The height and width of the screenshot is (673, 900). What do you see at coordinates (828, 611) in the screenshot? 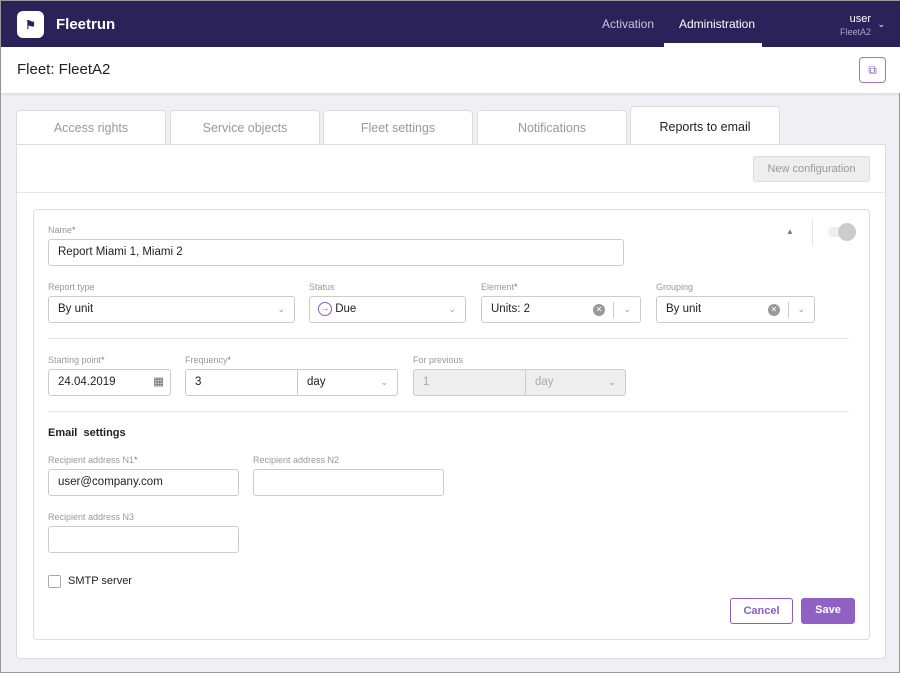
I see `save-button: Save` at bounding box center [828, 611].